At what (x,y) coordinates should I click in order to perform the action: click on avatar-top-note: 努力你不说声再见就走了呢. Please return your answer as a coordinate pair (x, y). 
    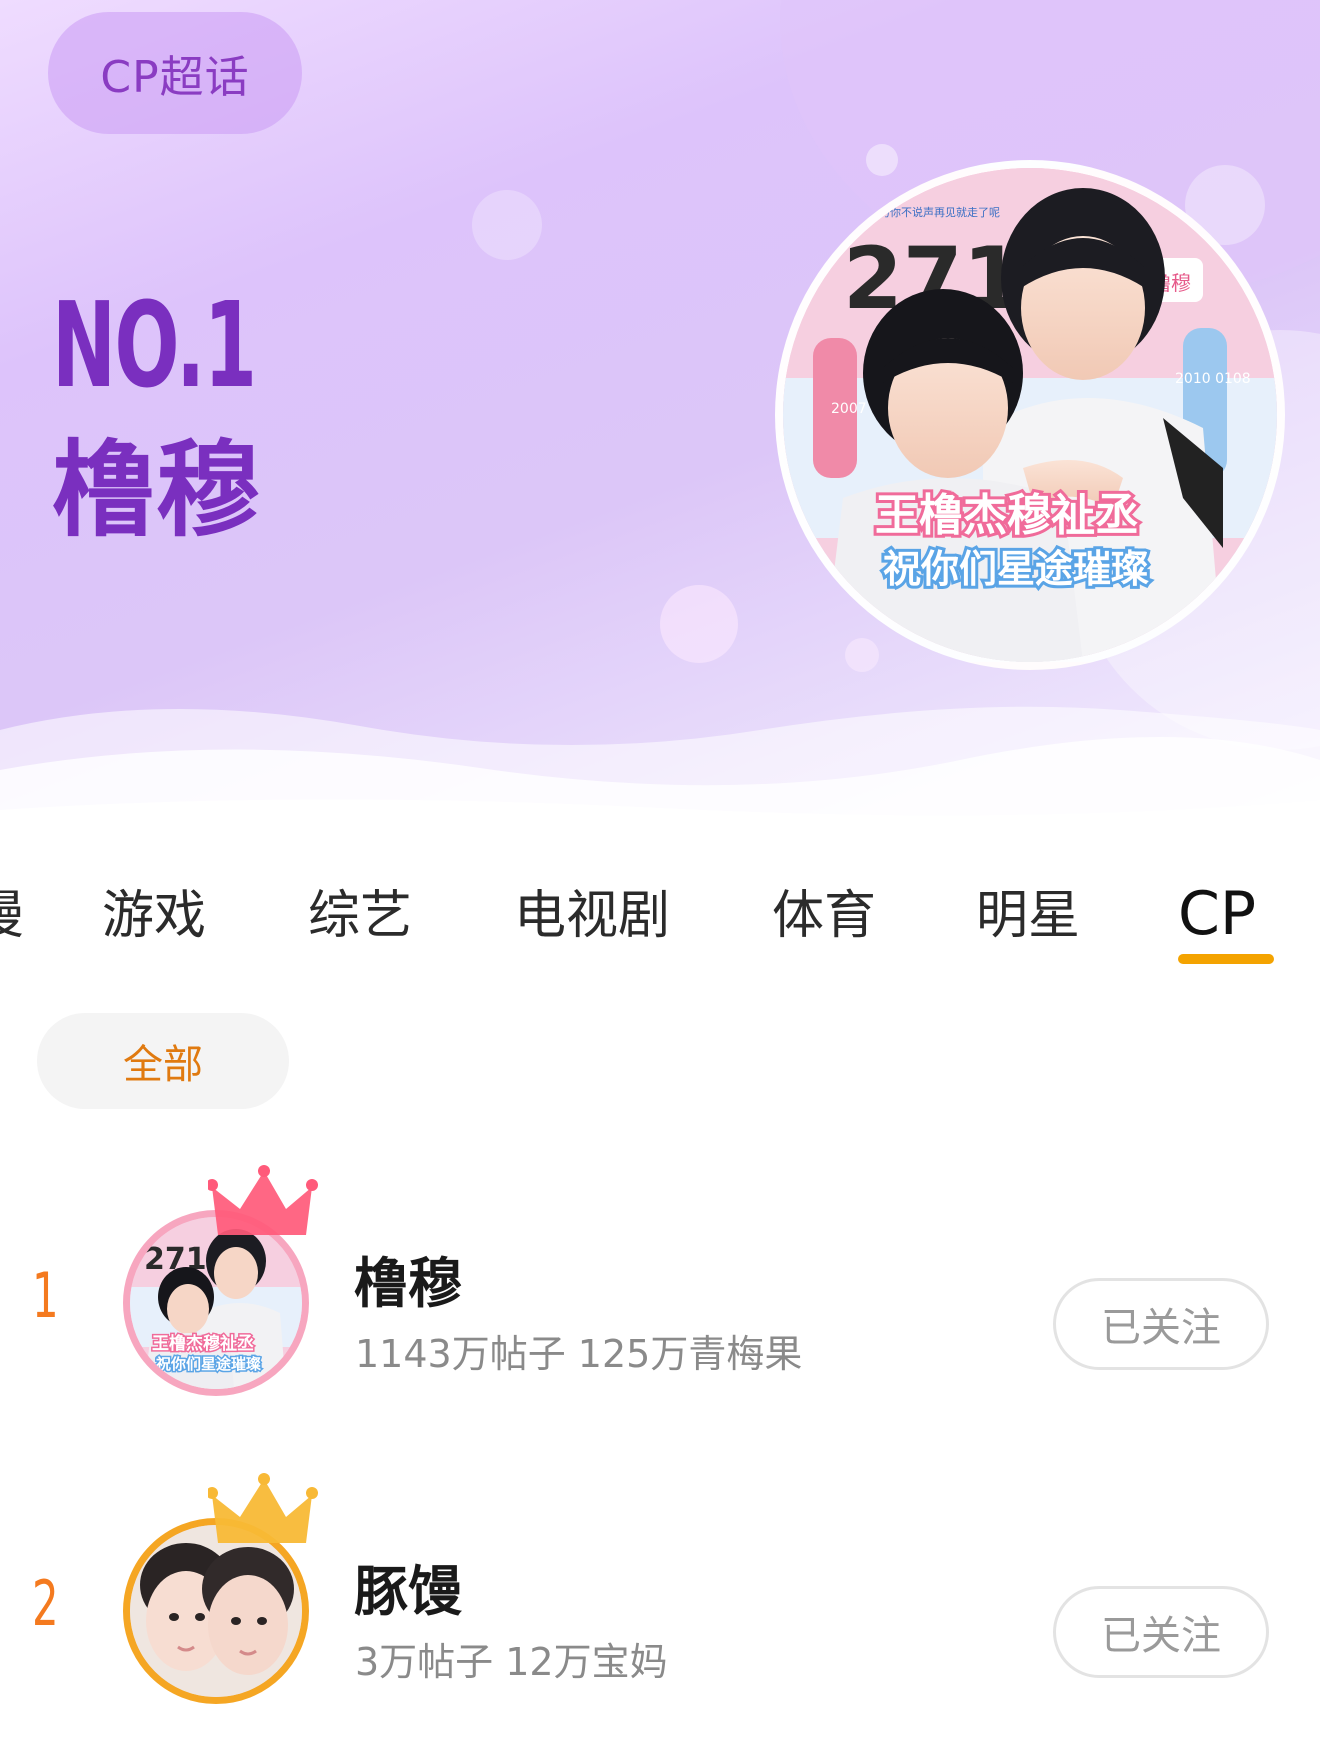
    Looking at the image, I should click on (934, 212).